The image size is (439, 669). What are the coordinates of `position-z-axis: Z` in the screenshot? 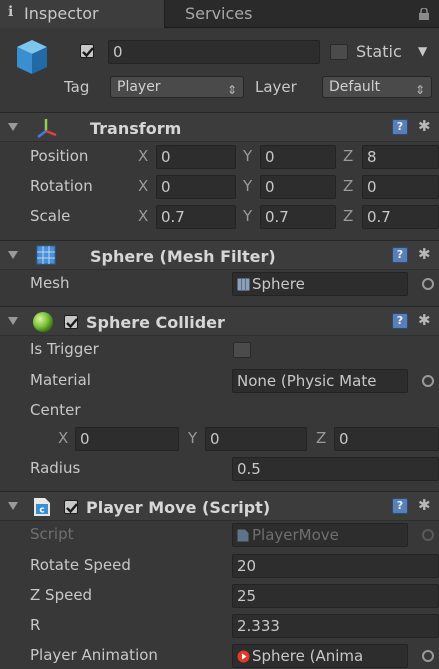 It's located at (348, 156).